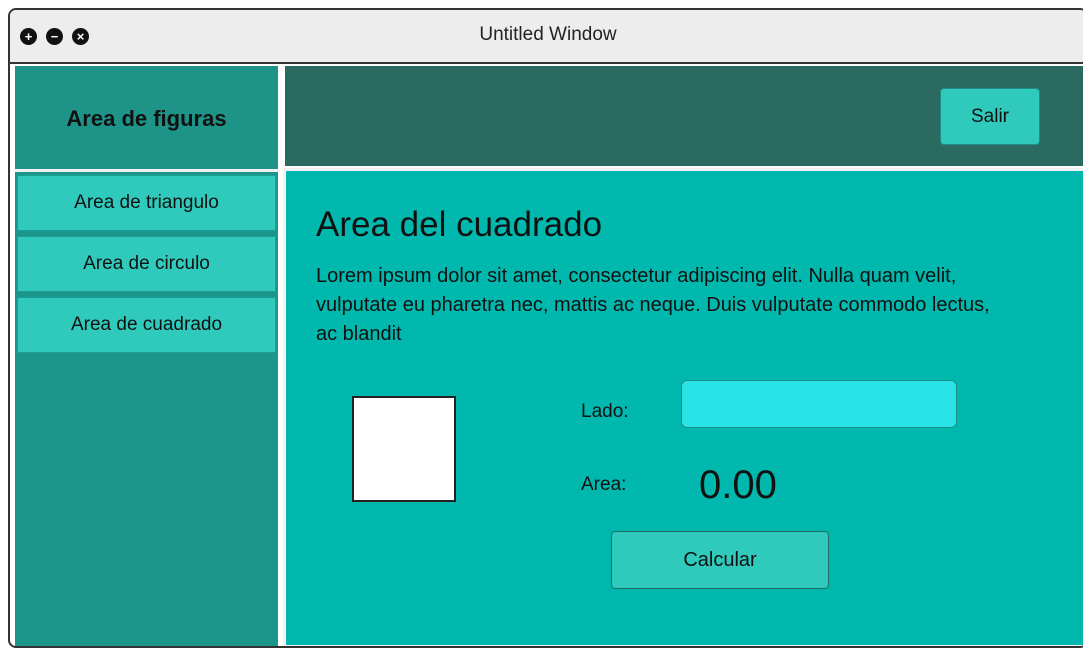  What do you see at coordinates (605, 411) in the screenshot?
I see `side-label: Lado:` at bounding box center [605, 411].